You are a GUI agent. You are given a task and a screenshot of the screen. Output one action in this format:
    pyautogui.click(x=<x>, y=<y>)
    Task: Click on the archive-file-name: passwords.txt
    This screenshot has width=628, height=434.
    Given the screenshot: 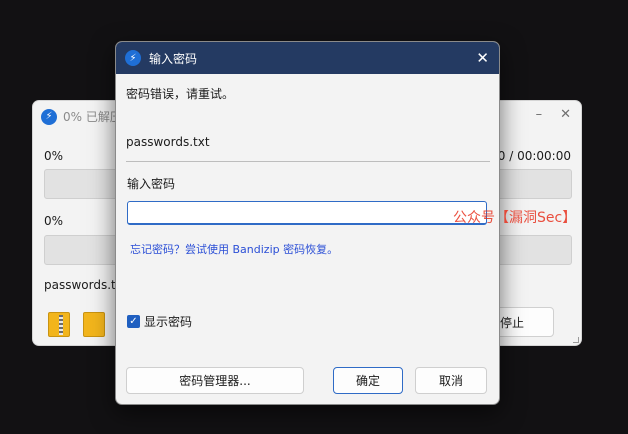 What is the action you would take?
    pyautogui.click(x=168, y=142)
    